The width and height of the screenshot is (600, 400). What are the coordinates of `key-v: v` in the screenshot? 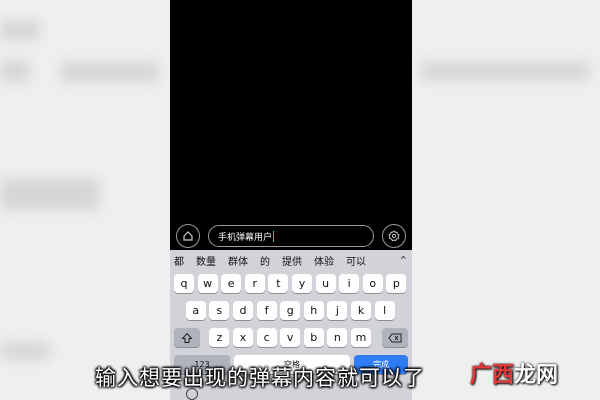 It's located at (290, 337).